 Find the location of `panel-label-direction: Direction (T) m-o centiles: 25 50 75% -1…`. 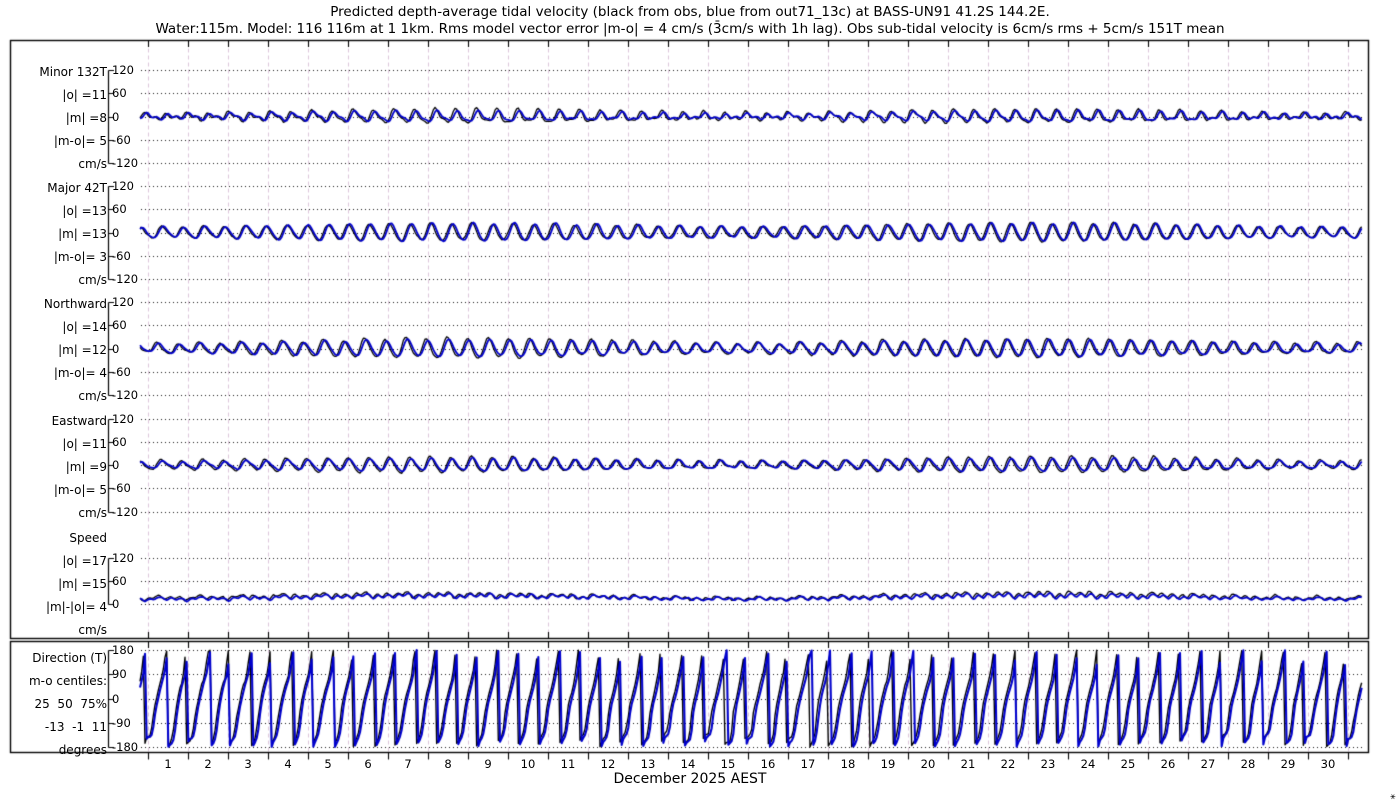

panel-label-direction: Direction (T) m-o centiles: 25 50 75% -1… is located at coordinates (67, 704).